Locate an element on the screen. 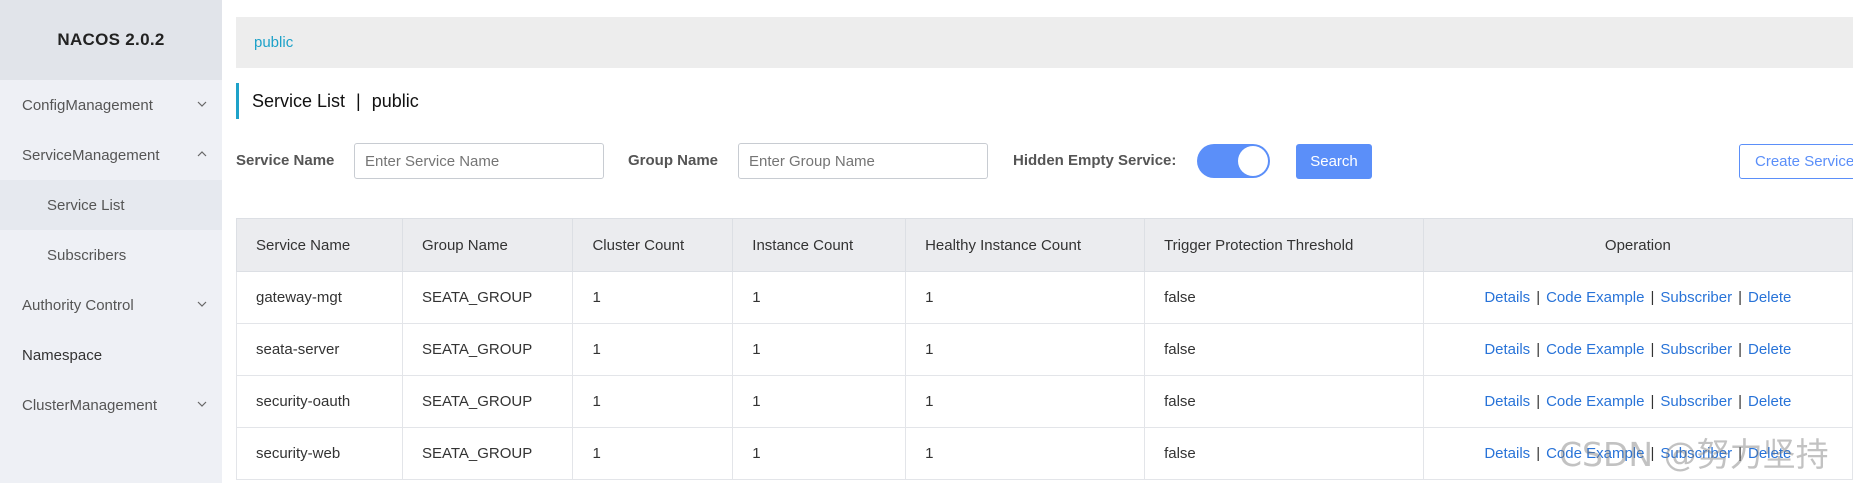  toggle-knob is located at coordinates (1253, 161).